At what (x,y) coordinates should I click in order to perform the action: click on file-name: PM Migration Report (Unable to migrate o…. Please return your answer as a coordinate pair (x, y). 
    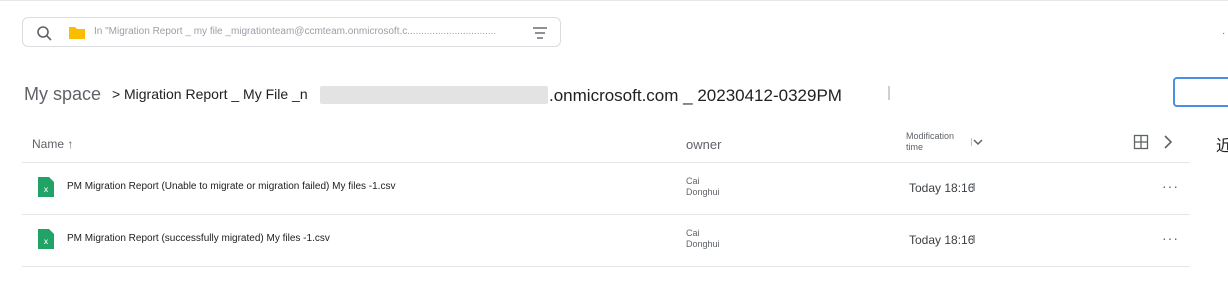
    Looking at the image, I should click on (231, 186).